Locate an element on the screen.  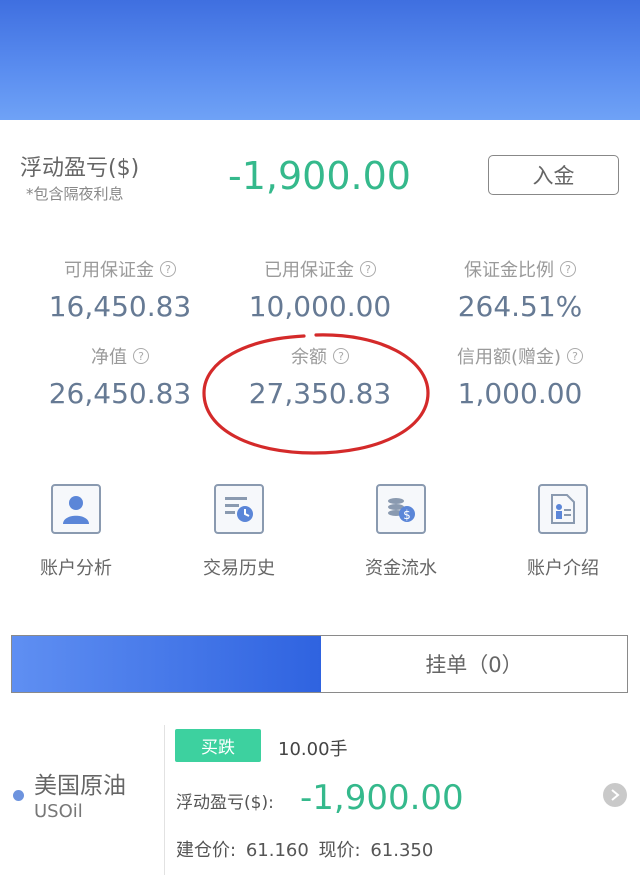
account-intro-button: 账户介绍 is located at coordinates (563, 532).